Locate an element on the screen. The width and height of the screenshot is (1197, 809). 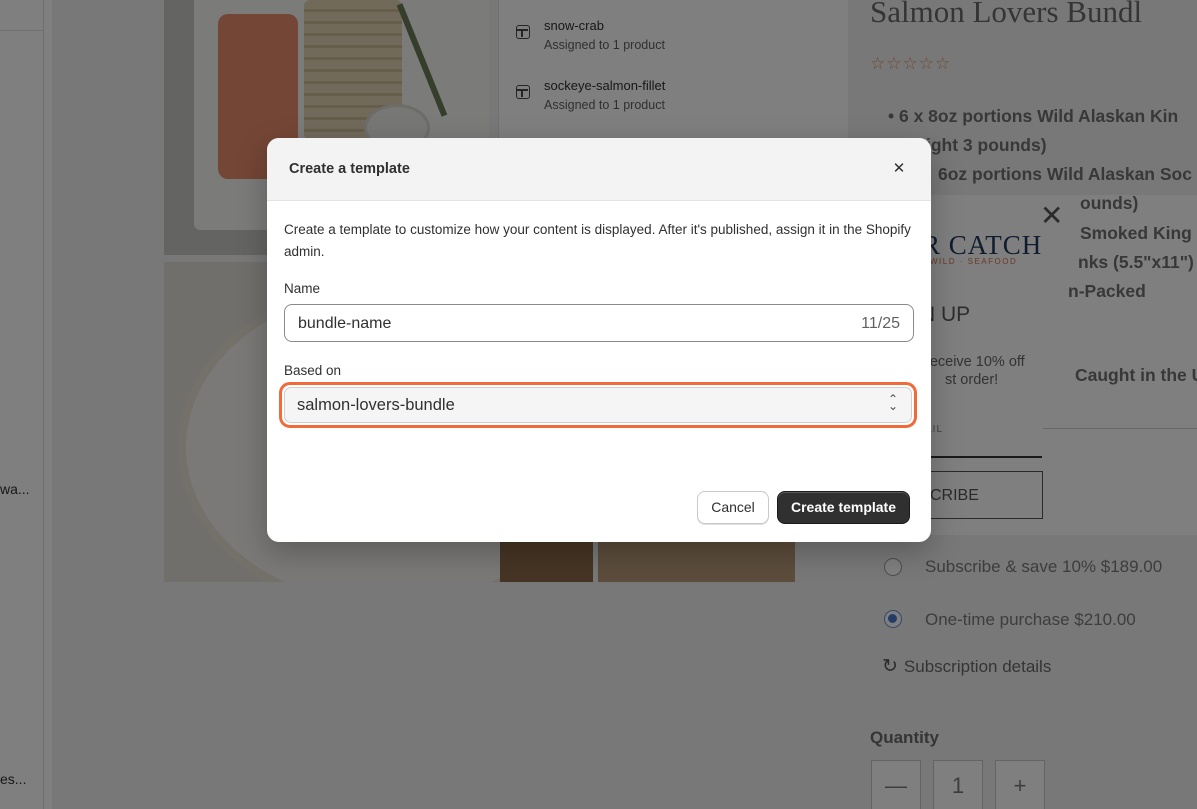
close-icon: ✕ is located at coordinates (899, 169).